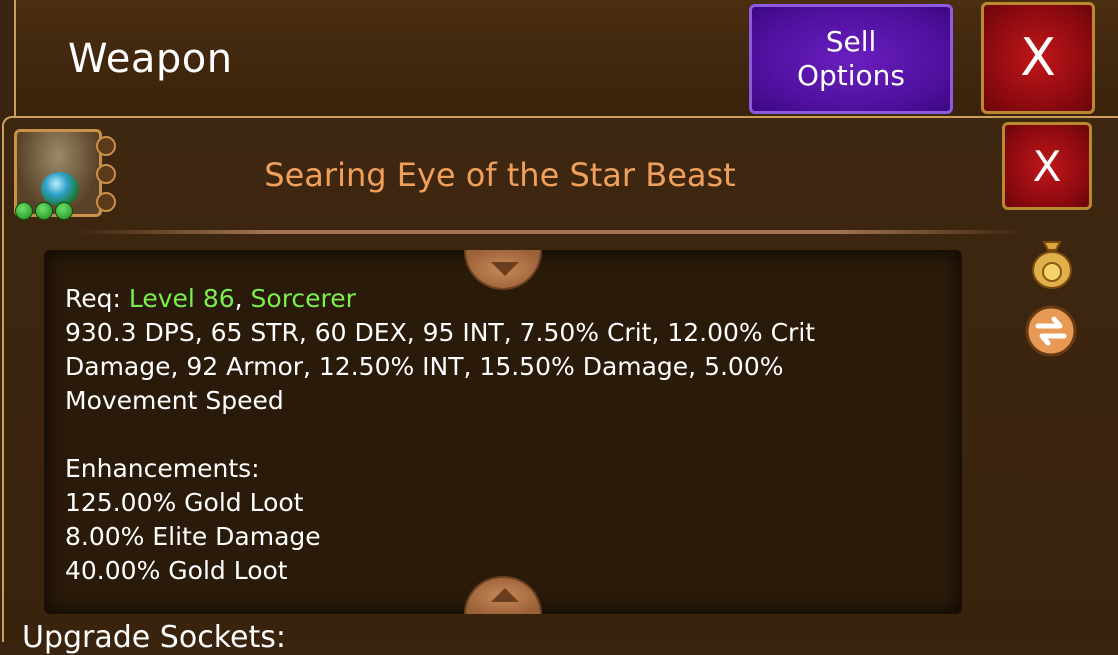 The height and width of the screenshot is (655, 1118). I want to click on gem-amulet-icon, so click(60, 189).